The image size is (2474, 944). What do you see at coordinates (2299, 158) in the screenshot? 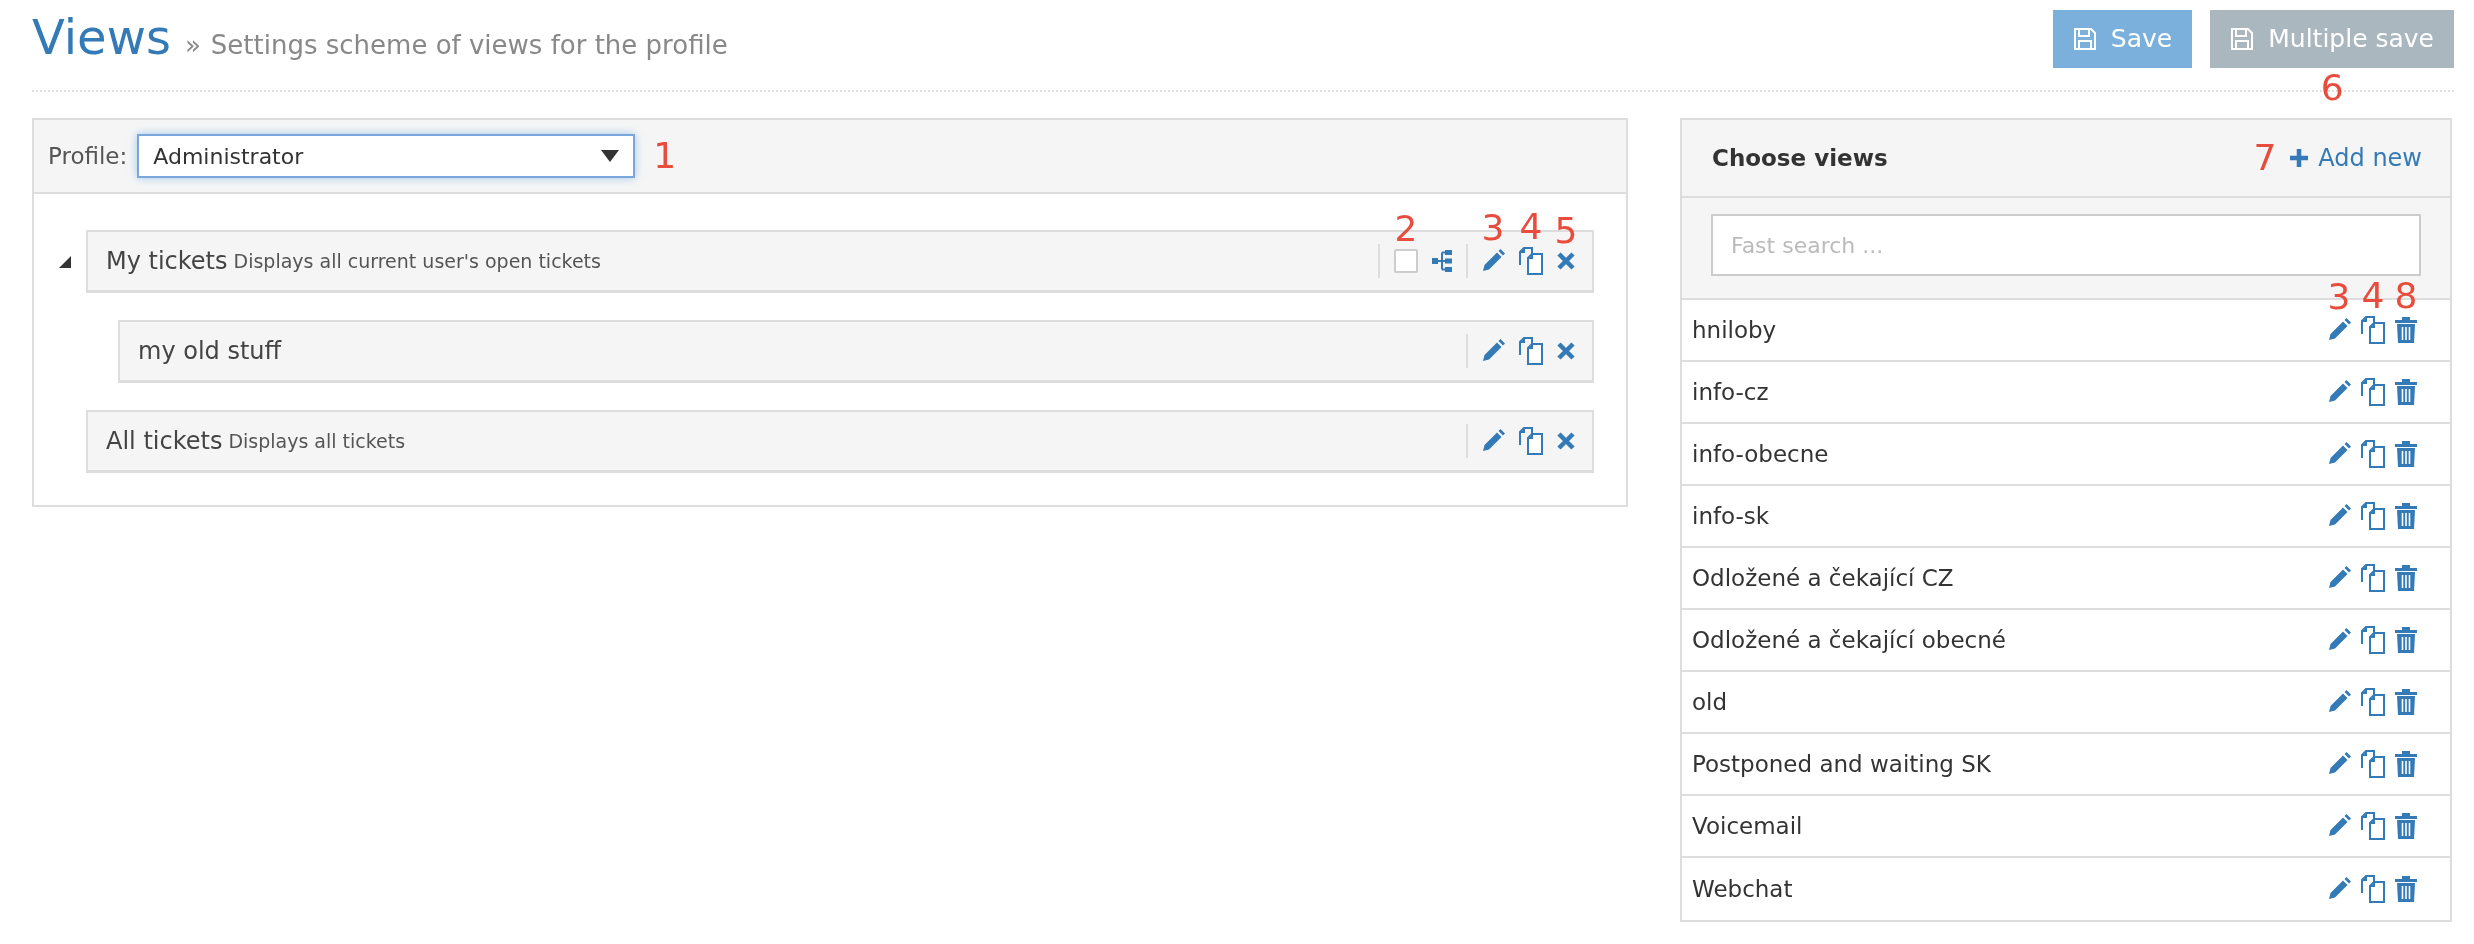
I see `plus-icon` at bounding box center [2299, 158].